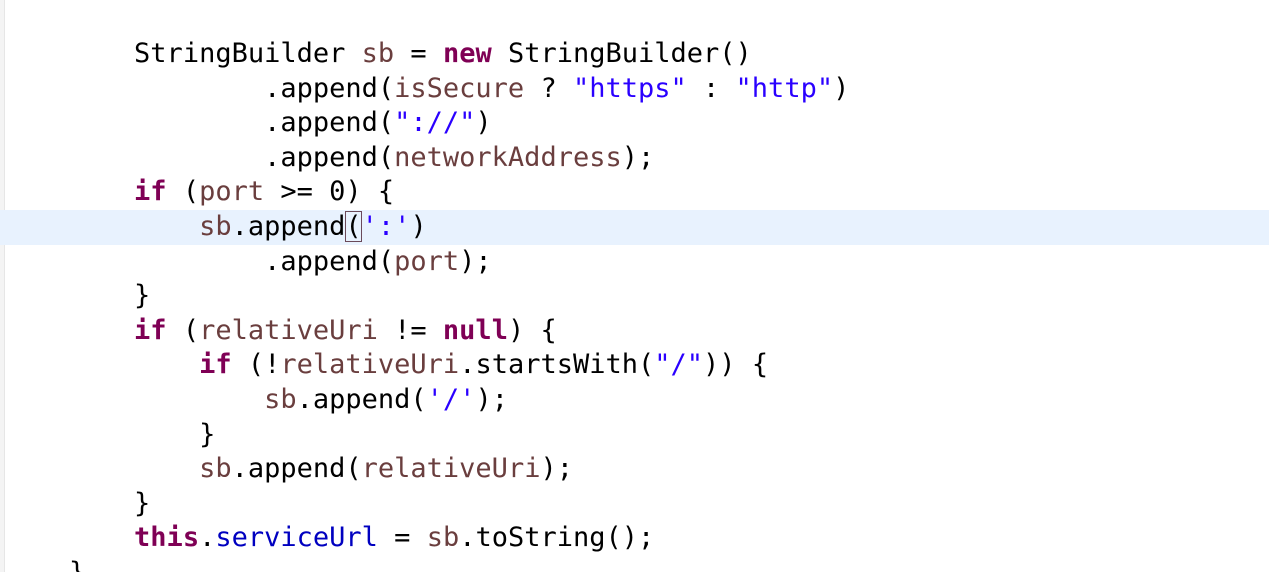 The height and width of the screenshot is (572, 1269). What do you see at coordinates (679, 365) in the screenshot?
I see `code-token: "/"` at bounding box center [679, 365].